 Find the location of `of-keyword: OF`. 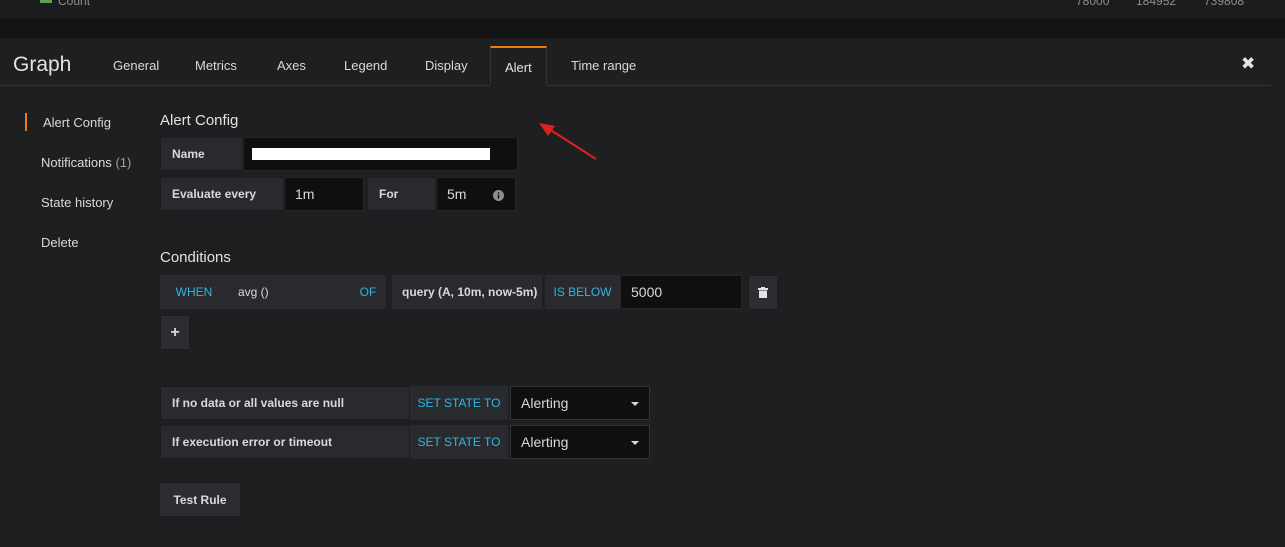

of-keyword: OF is located at coordinates (368, 292).